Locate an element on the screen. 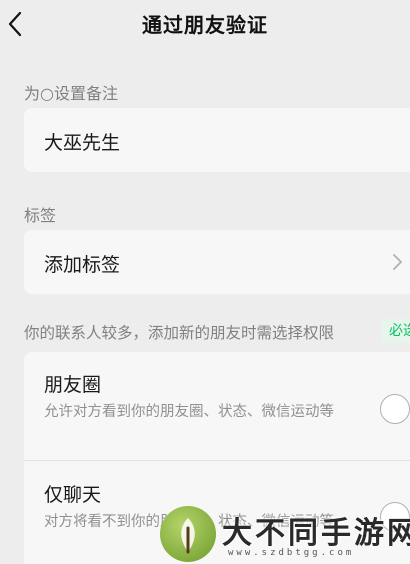 The width and height of the screenshot is (410, 564). required-badge: 必选 is located at coordinates (395, 331).